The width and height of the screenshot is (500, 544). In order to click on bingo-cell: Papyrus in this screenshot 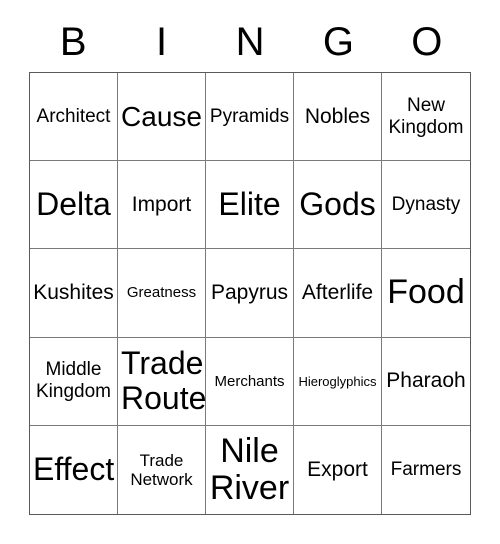, I will do `click(250, 293)`.